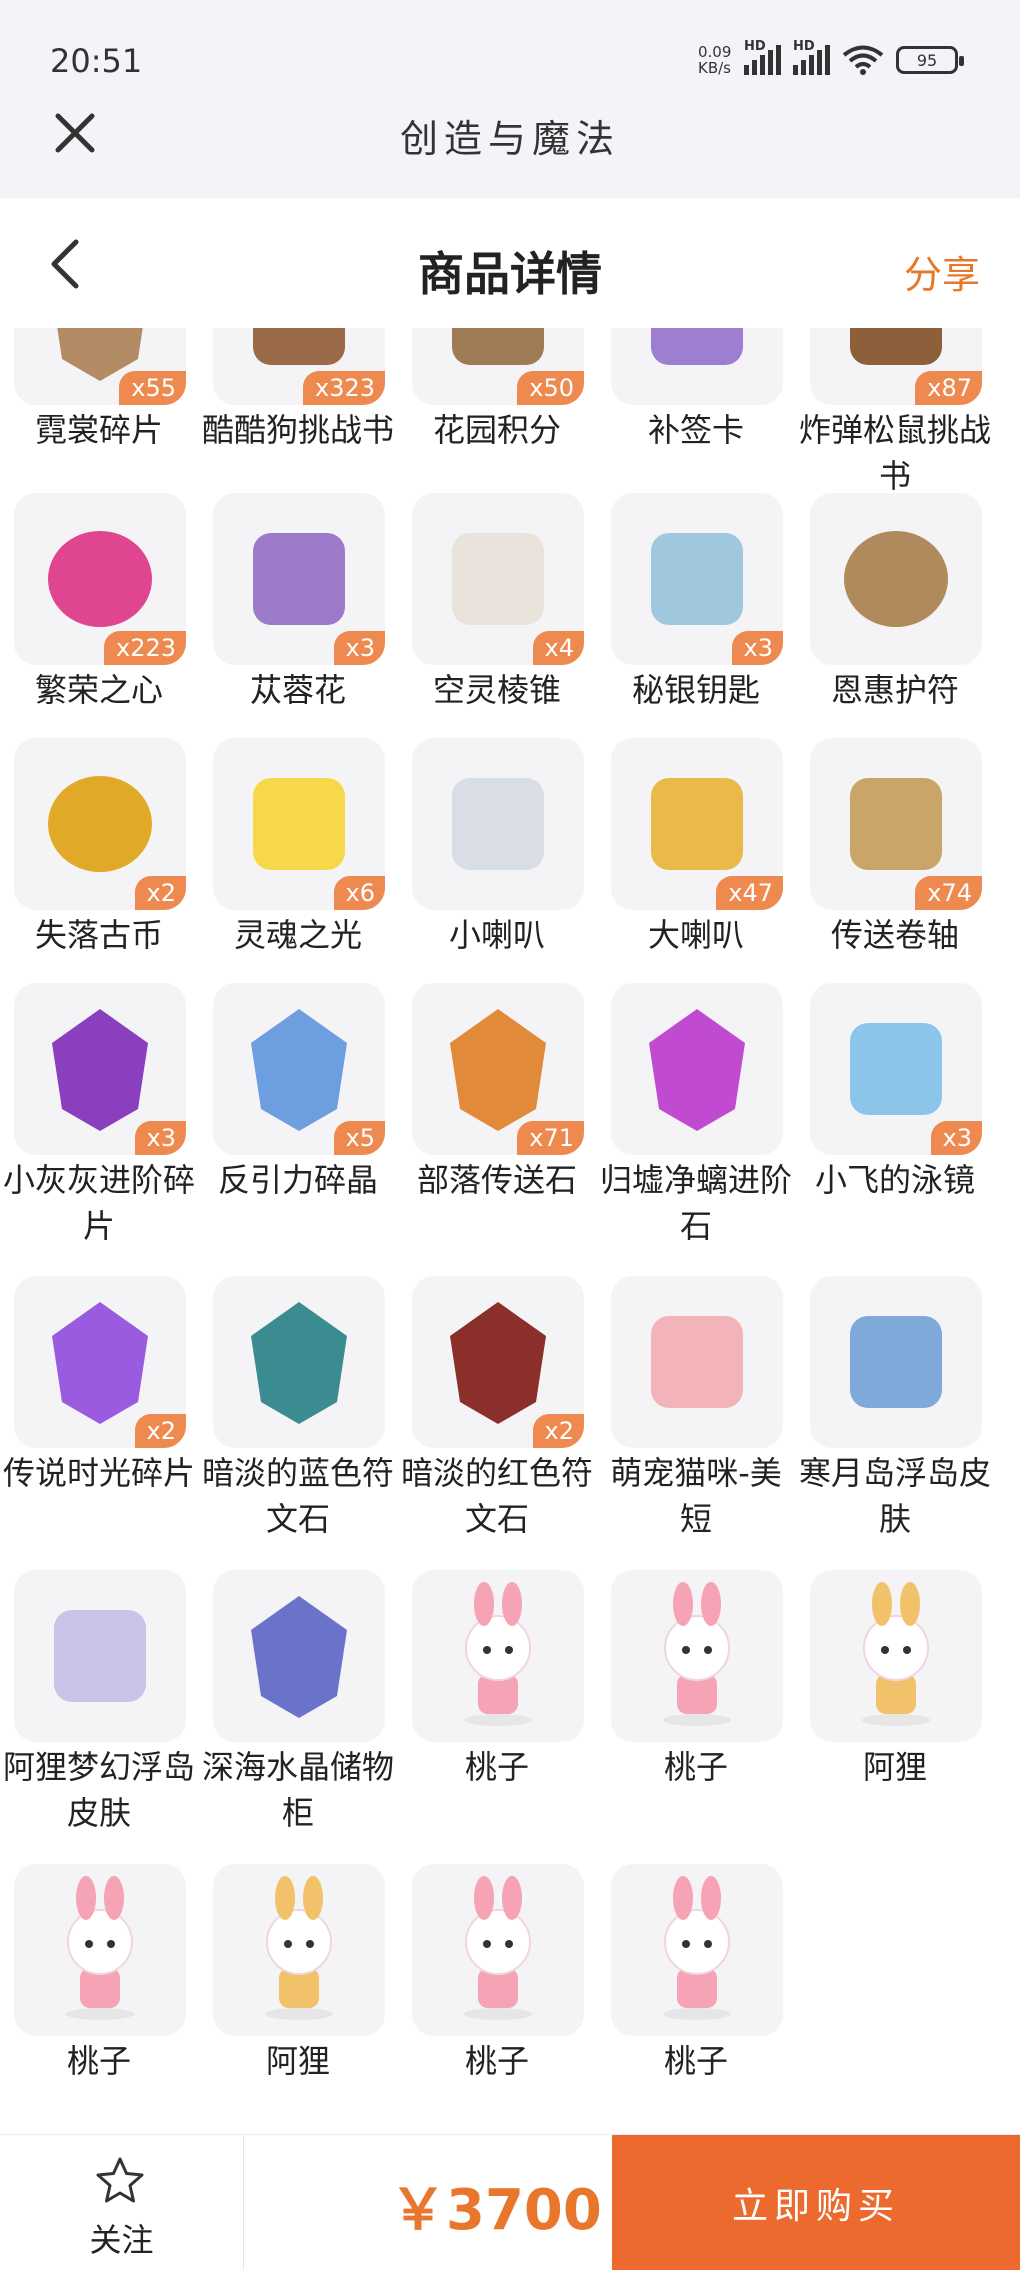  I want to click on item-image: x6, so click(299, 824).